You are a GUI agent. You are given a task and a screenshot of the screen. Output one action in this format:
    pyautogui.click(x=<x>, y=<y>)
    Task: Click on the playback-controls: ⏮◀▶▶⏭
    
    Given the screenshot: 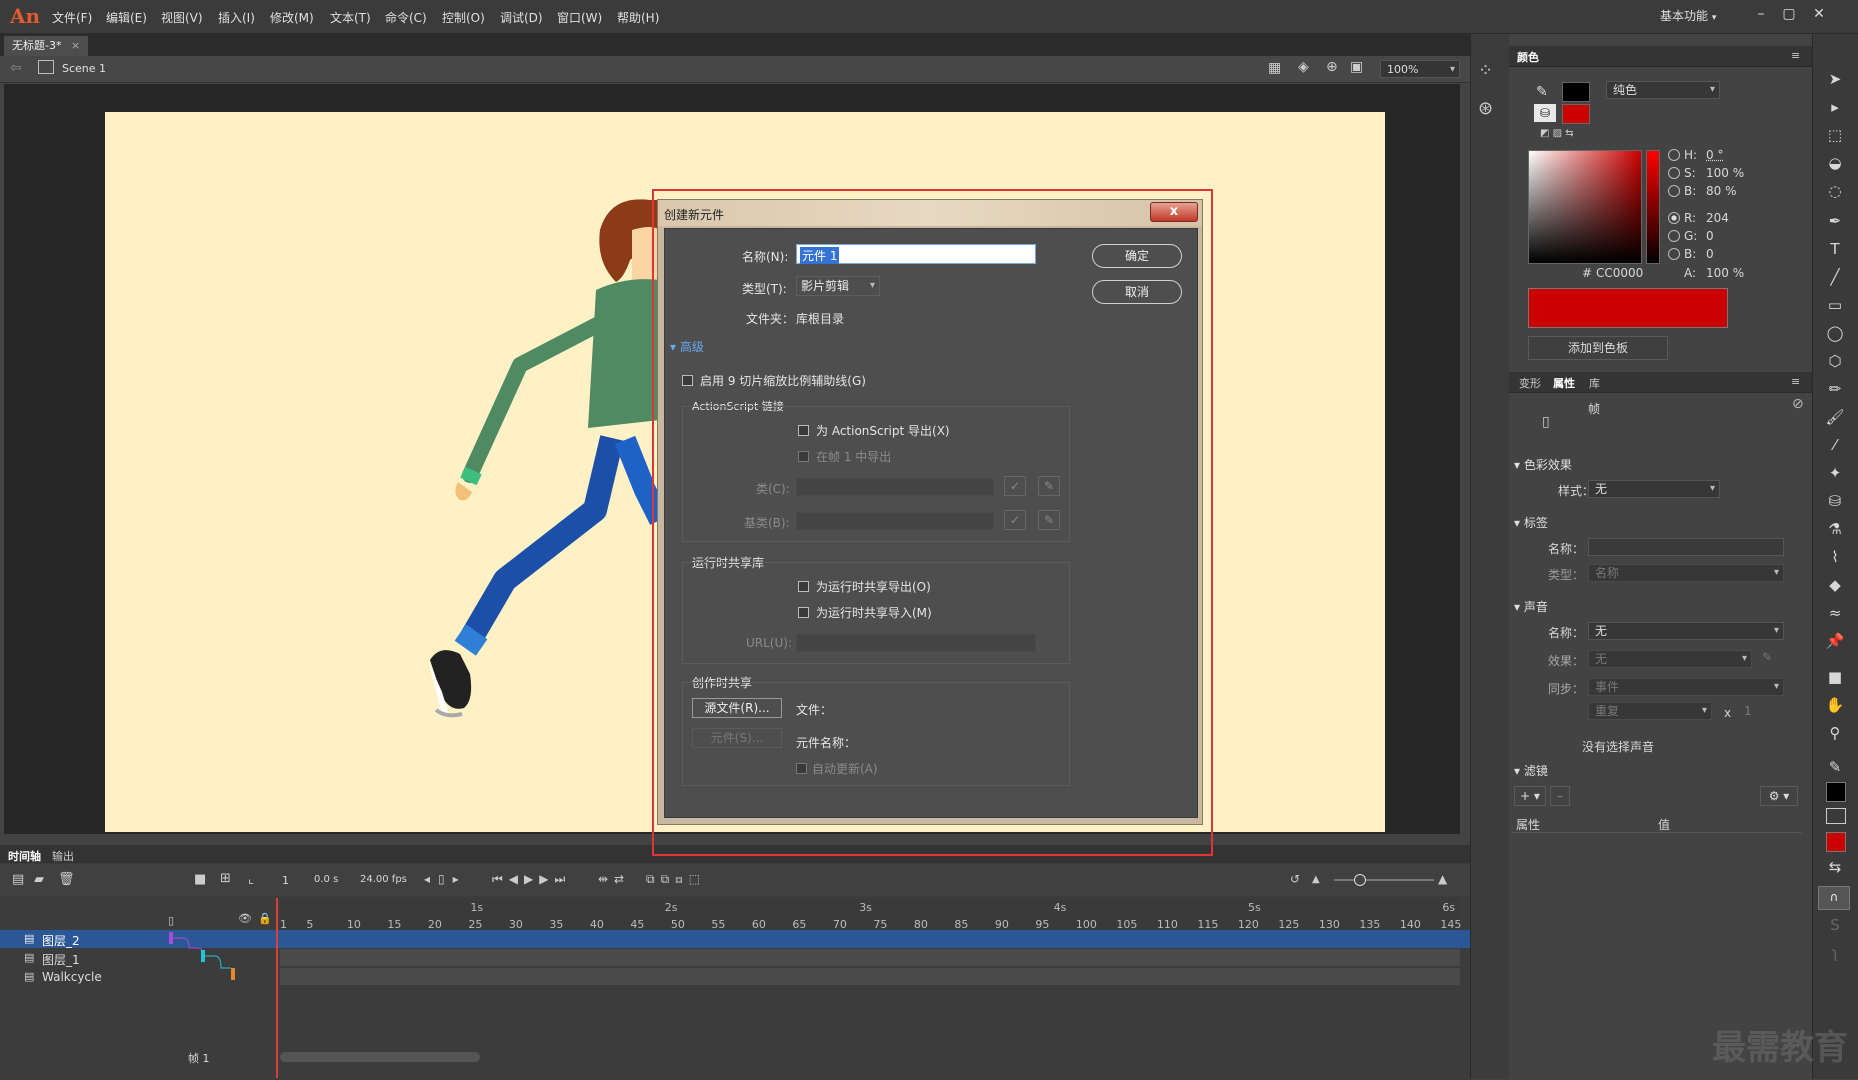 What is the action you would take?
    pyautogui.click(x=531, y=879)
    